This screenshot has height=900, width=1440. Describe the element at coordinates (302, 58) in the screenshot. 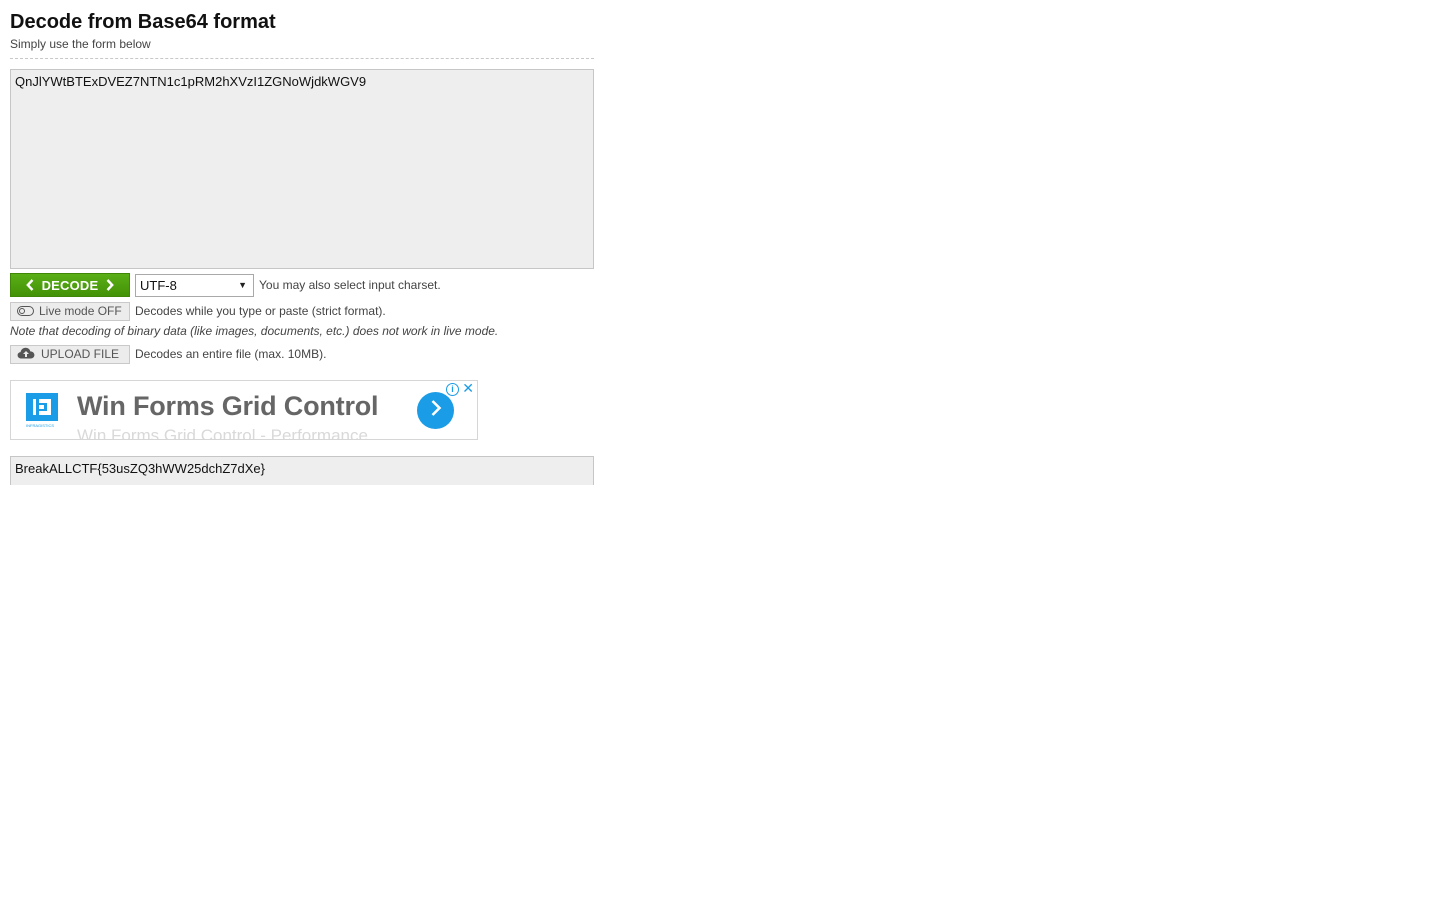

I see `divider` at that location.